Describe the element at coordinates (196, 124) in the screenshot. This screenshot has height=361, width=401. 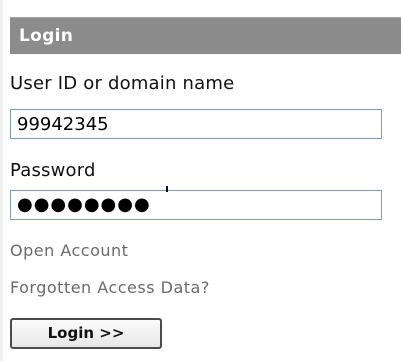
I see `user-id-input` at that location.